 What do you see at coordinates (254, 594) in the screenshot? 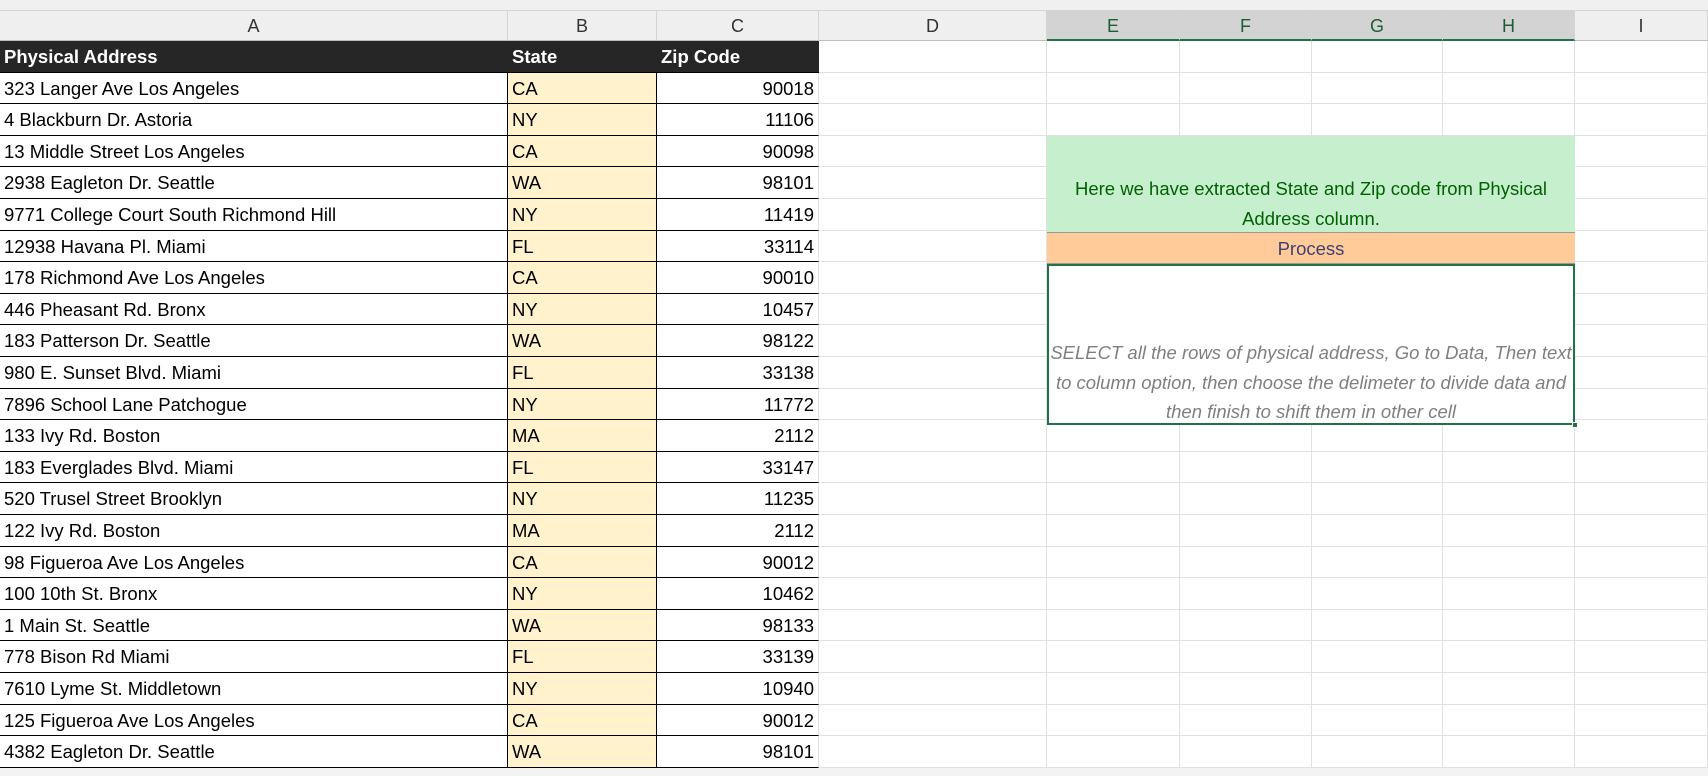
I see `address-cell: 100 10th St. Bronx` at bounding box center [254, 594].